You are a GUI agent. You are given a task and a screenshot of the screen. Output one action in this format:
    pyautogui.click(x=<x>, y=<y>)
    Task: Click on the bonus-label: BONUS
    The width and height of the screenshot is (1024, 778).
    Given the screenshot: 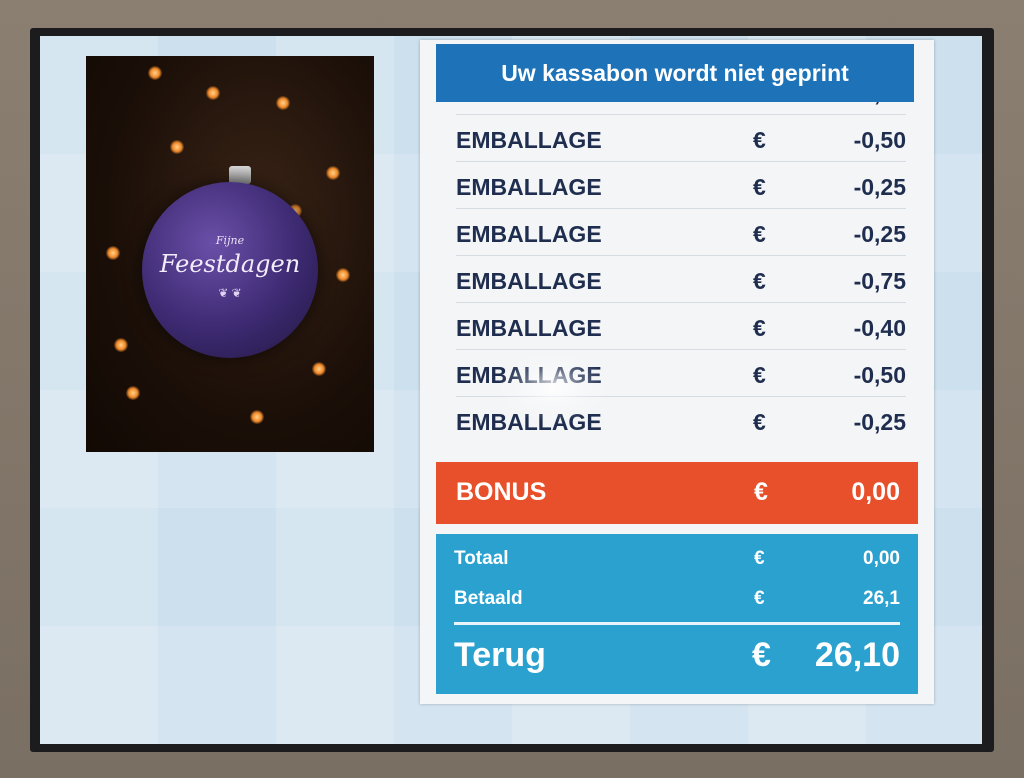 What is the action you would take?
    pyautogui.click(x=501, y=492)
    